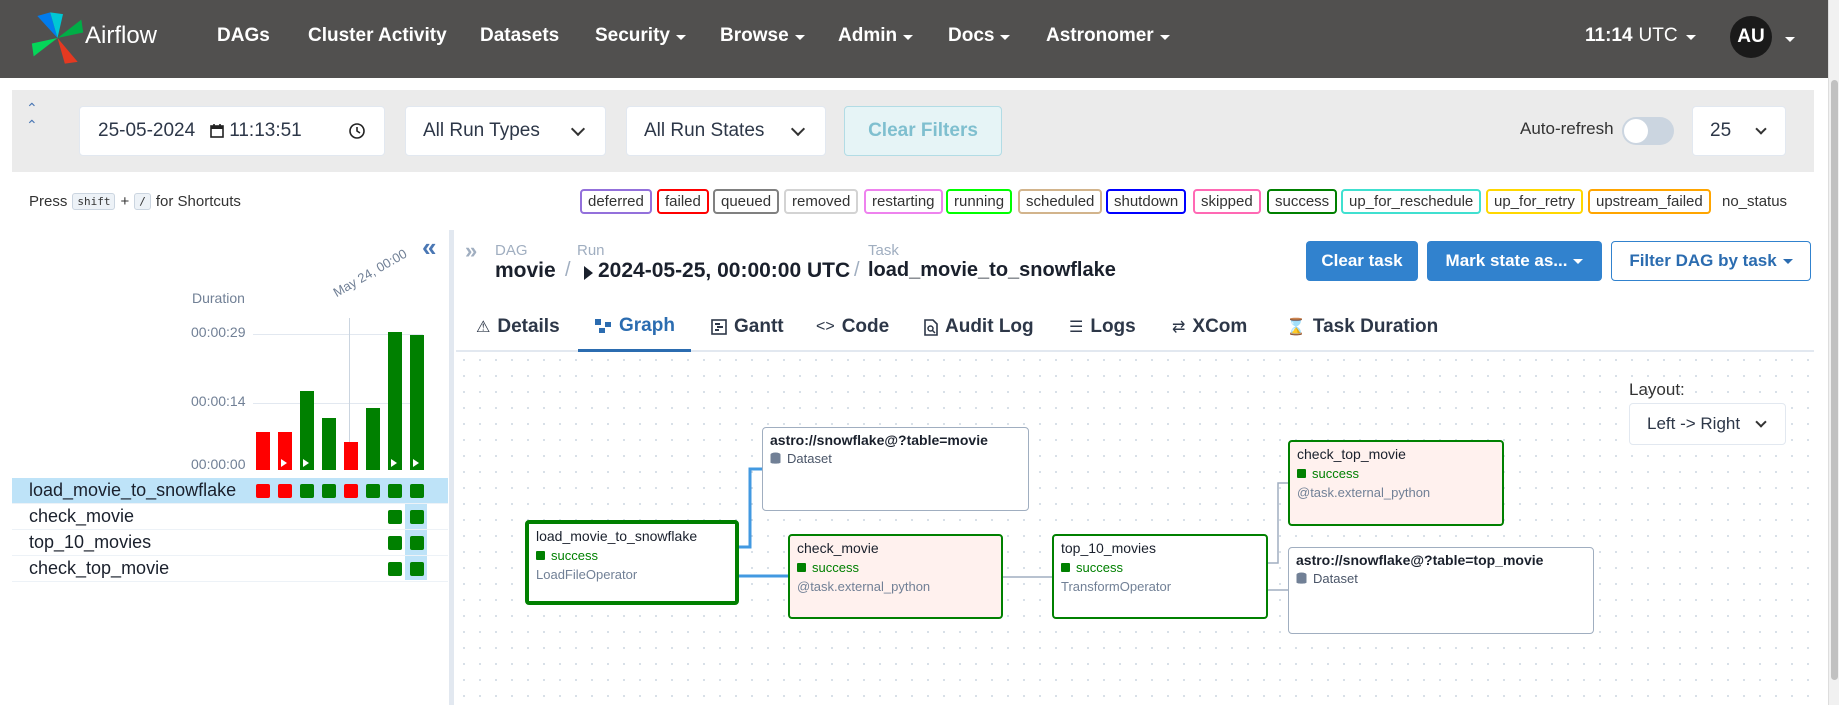  What do you see at coordinates (923, 131) in the screenshot?
I see `clear-filters-button: Clear Filters` at bounding box center [923, 131].